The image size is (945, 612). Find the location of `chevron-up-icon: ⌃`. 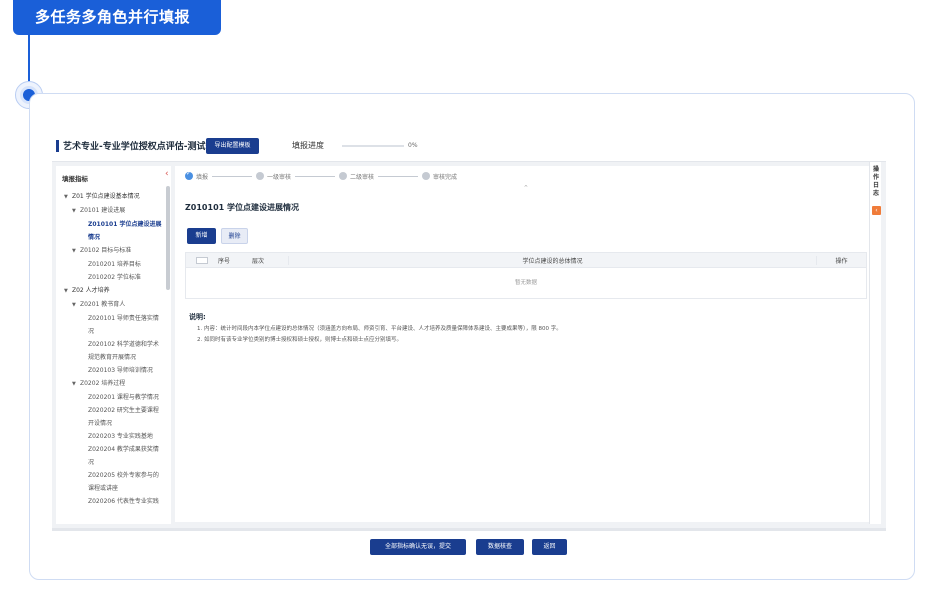

chevron-up-icon: ⌃ is located at coordinates (526, 188).